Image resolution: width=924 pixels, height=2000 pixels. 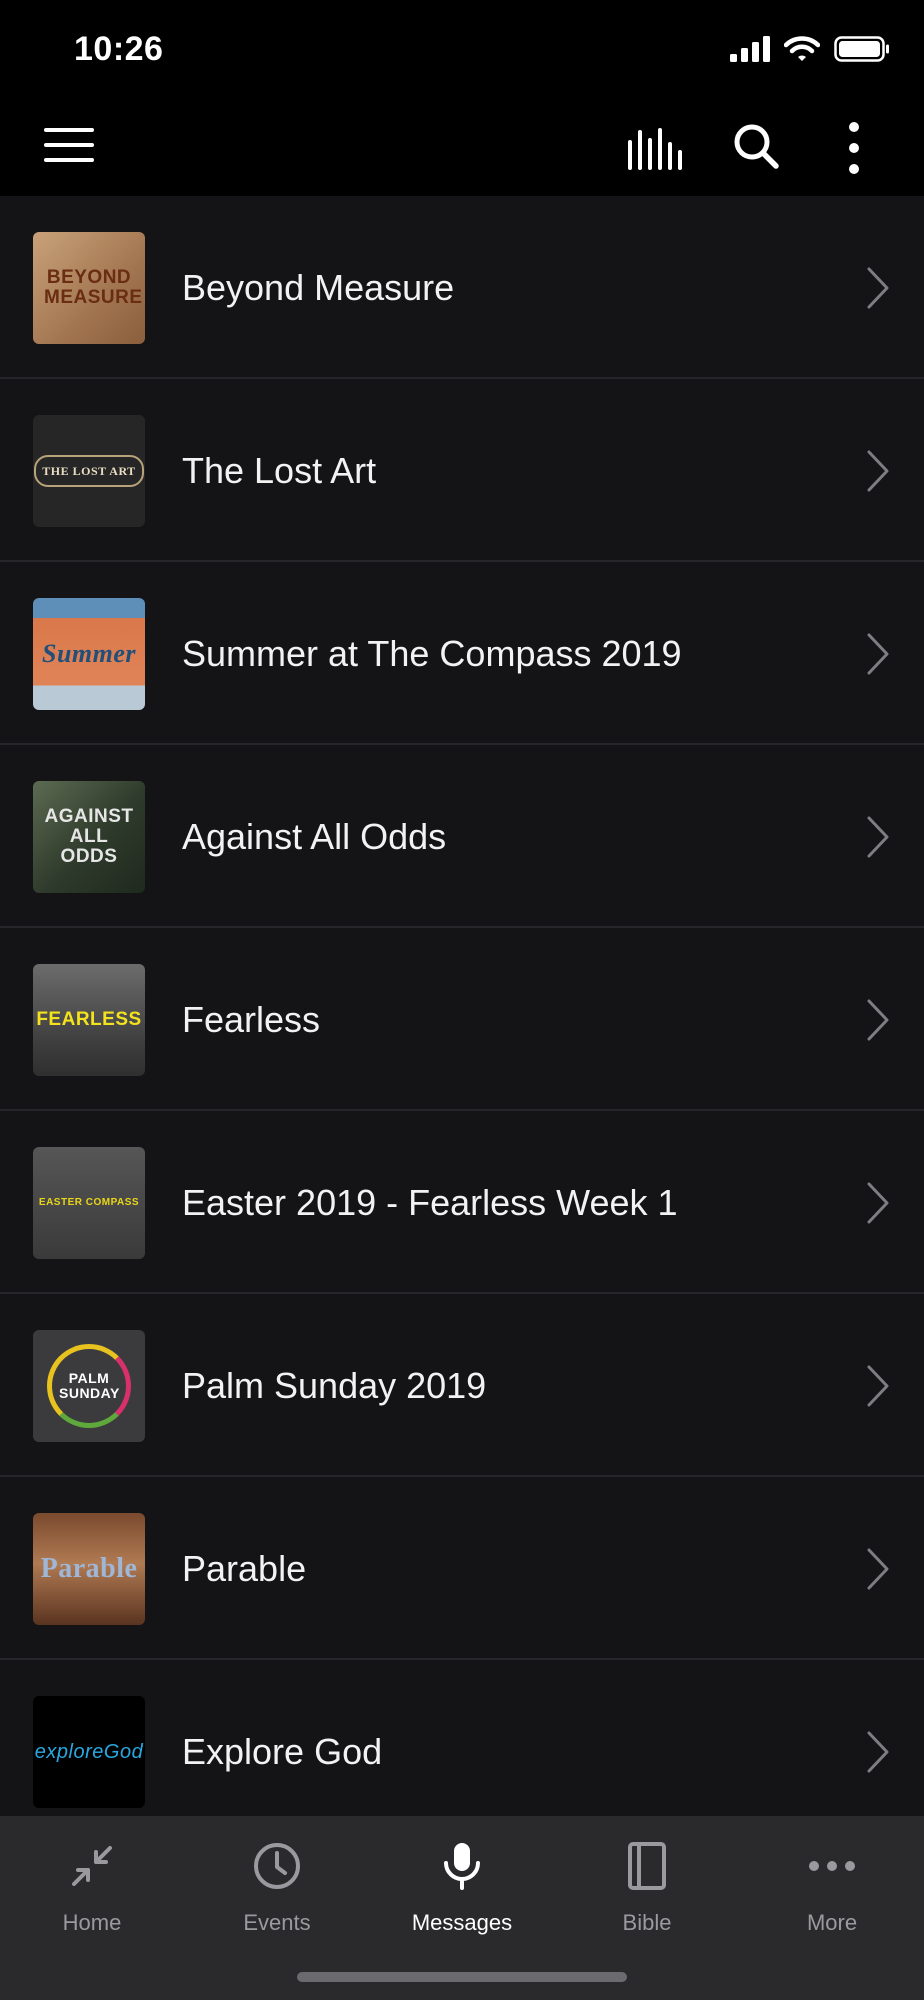 I want to click on series-thumbnail: PALM SUNDAY, so click(x=89, y=1386).